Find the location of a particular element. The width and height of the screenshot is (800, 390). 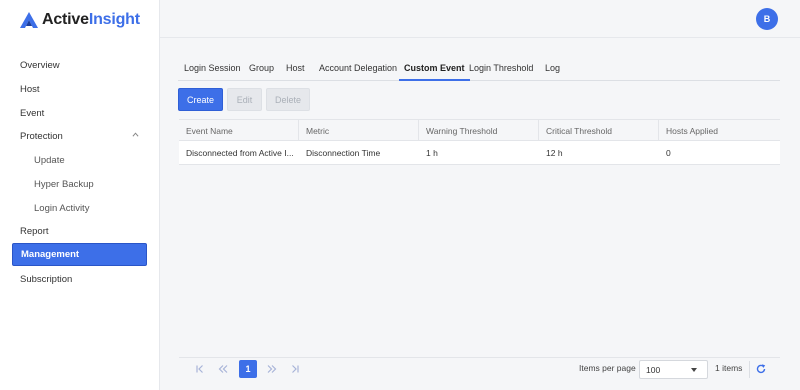

sidebar-item-label: Overview is located at coordinates (40, 65).